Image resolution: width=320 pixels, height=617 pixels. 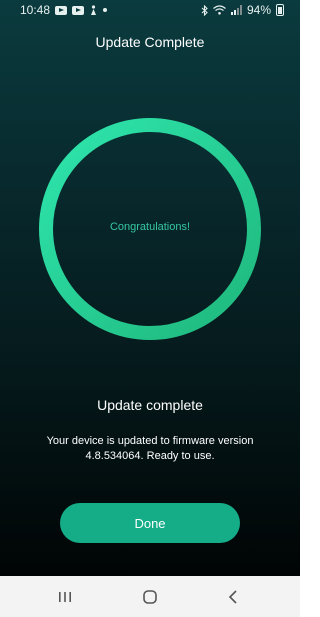 I want to click on home-button, so click(x=150, y=596).